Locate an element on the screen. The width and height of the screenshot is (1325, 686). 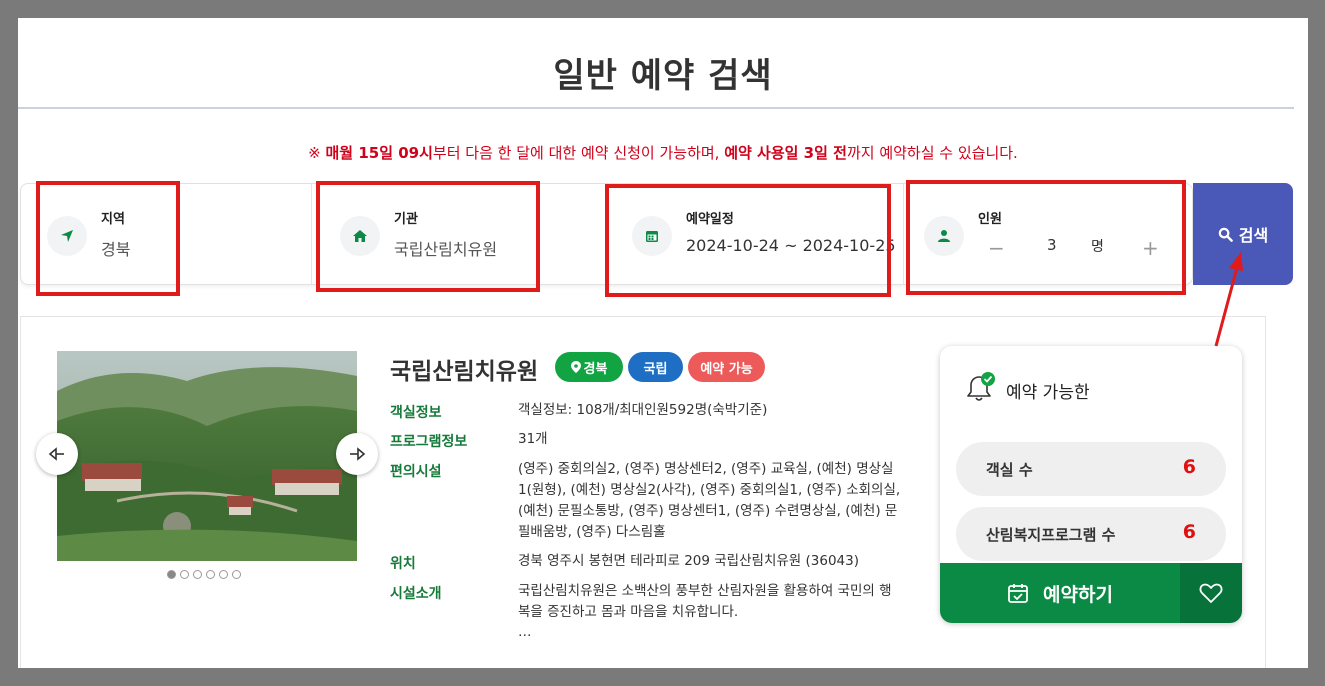
program-info-label: 프로그램정보 is located at coordinates (429, 442).